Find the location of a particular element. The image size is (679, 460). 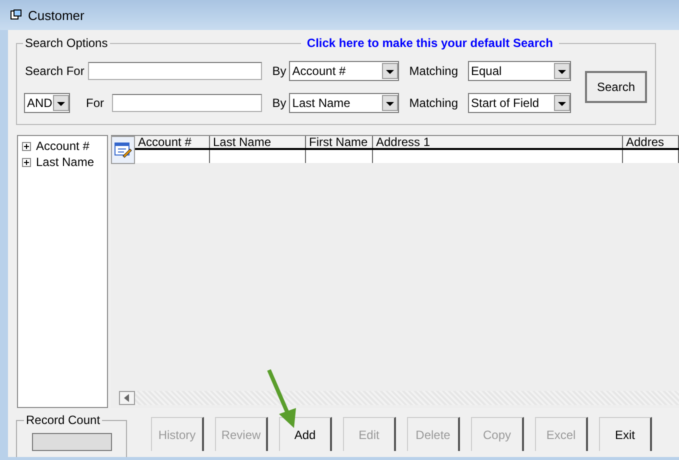

search-by-dropdown: Last Name is located at coordinates (344, 103).